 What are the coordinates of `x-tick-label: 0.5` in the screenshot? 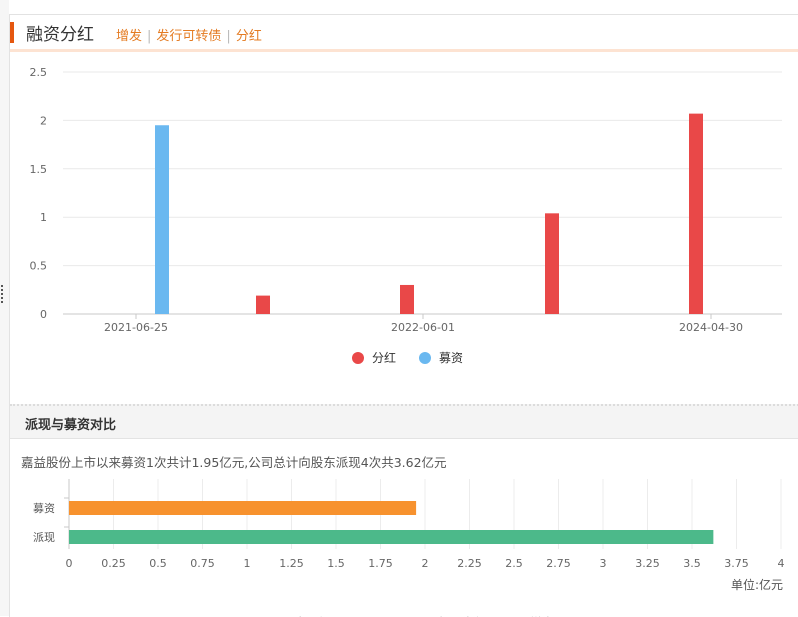 It's located at (158, 563).